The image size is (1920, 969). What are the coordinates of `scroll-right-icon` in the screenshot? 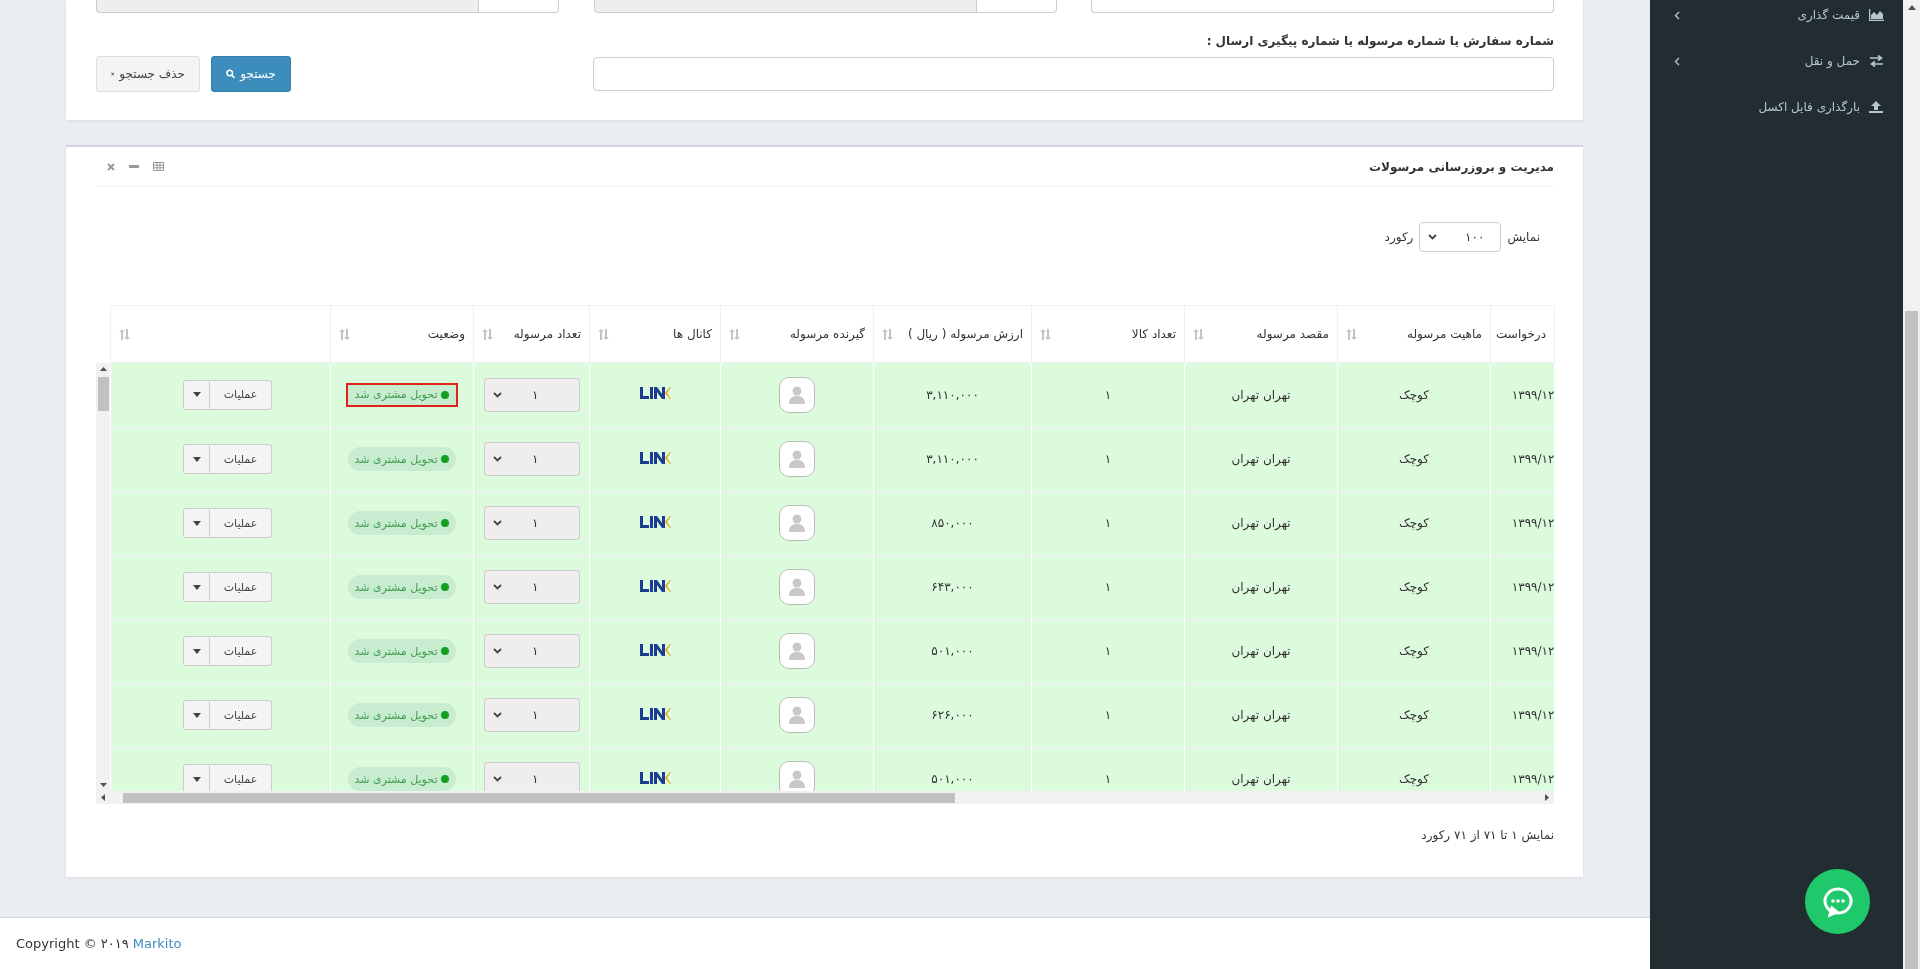 It's located at (1547, 797).